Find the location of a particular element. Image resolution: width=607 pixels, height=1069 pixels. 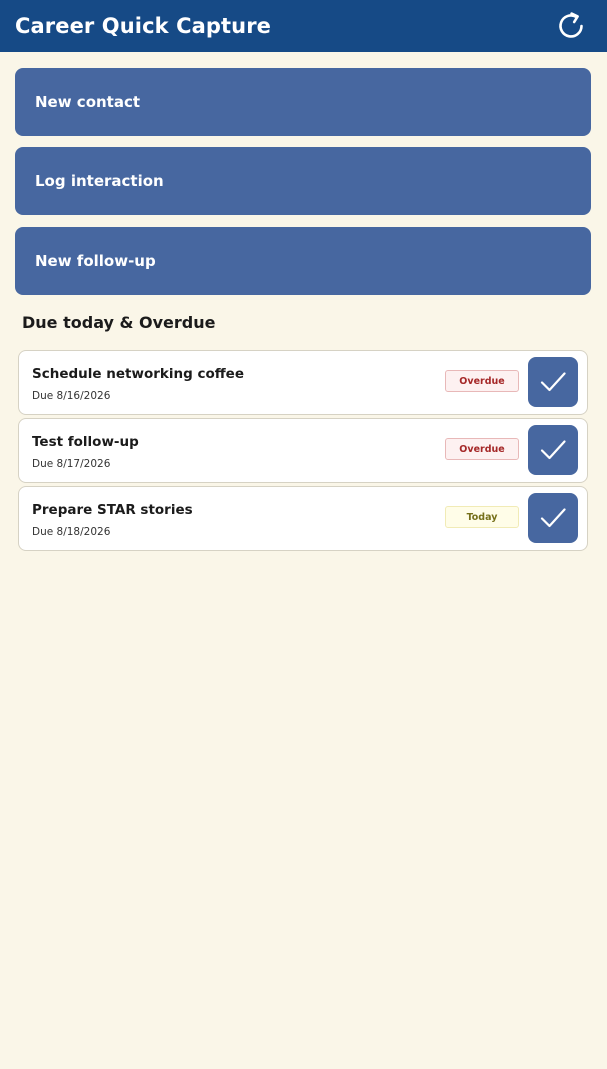

log-interaction-label: Log interaction is located at coordinates (99, 181).